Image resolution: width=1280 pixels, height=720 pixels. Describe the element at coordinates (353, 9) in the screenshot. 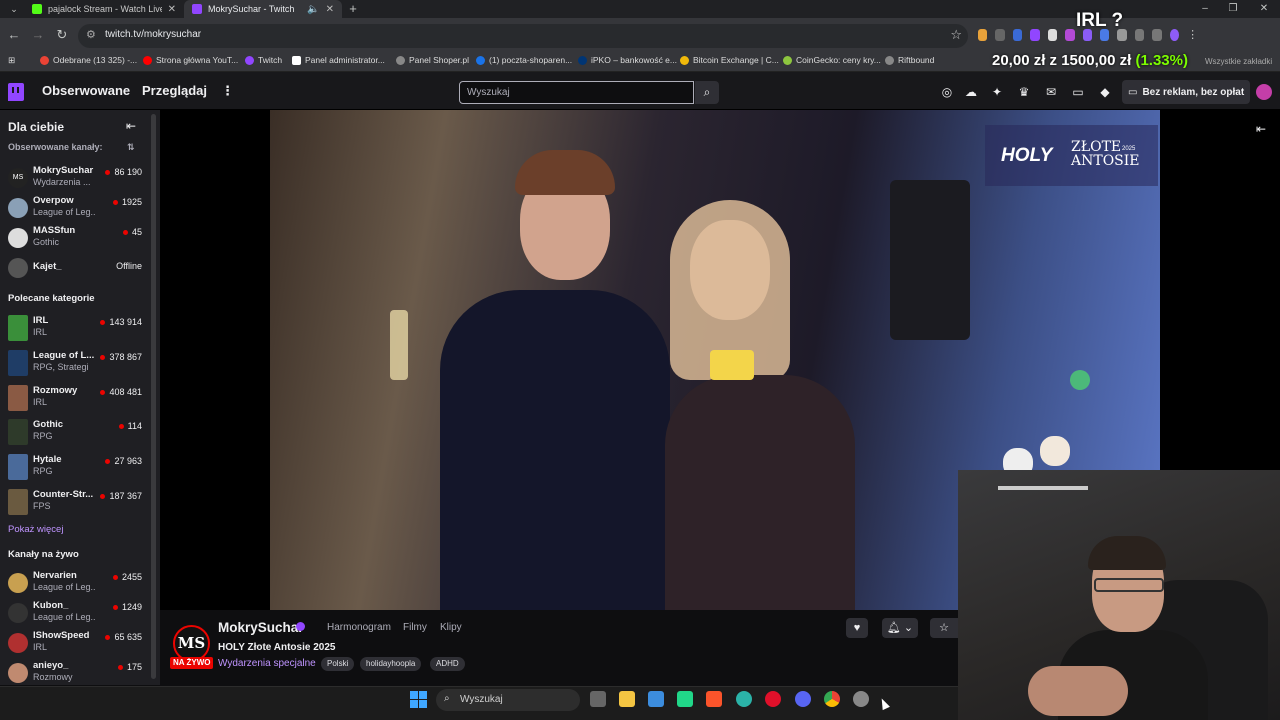

I see `new-tab-button: +` at that location.